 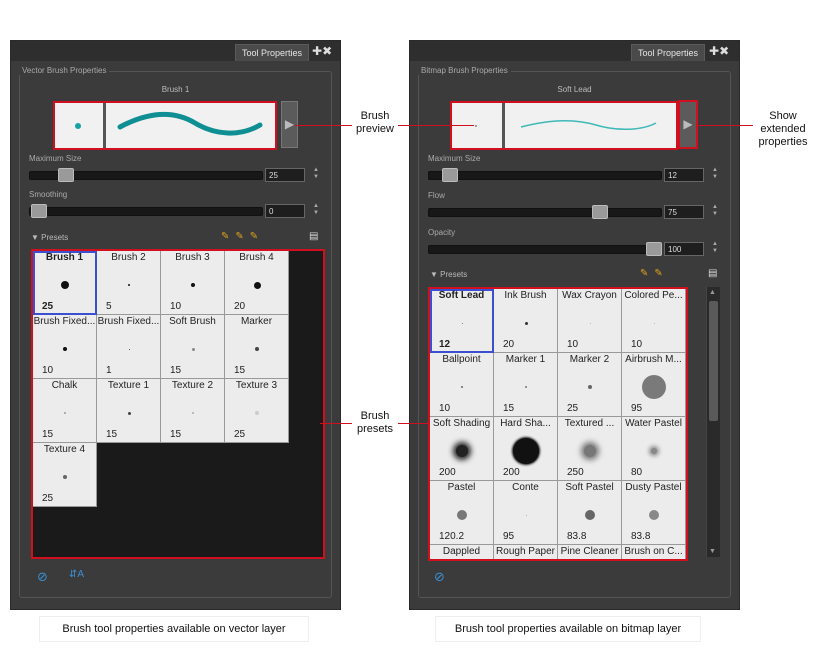 I want to click on scroll-up-icon: ▲, so click(x=712, y=292).